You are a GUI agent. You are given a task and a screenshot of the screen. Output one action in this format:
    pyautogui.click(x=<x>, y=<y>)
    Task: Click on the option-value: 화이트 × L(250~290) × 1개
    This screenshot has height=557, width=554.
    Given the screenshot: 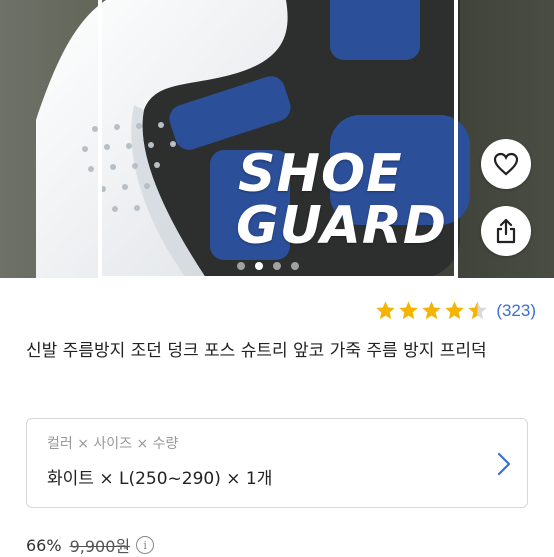 What is the action you would take?
    pyautogui.click(x=160, y=479)
    